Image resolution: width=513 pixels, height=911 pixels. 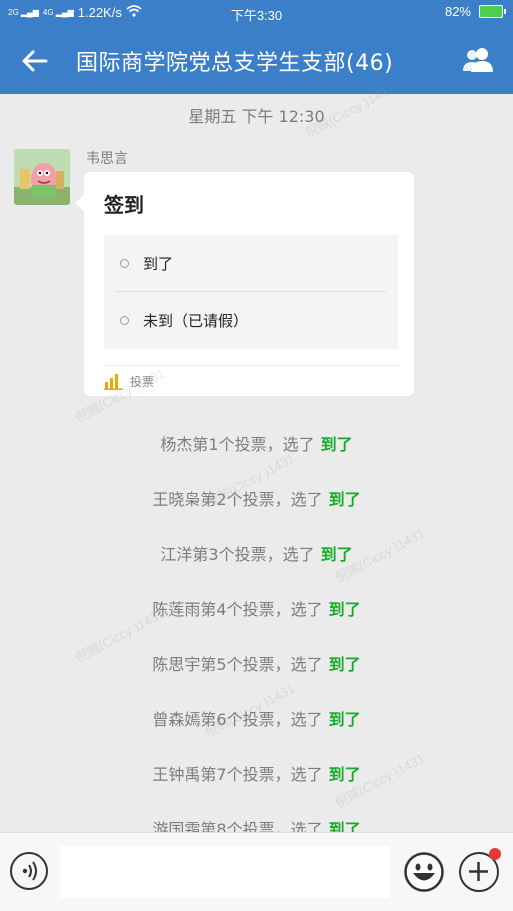 I want to click on status-bar: 2G ▂▄▆ 4G ▂▄▆ 1.22K/s 下午3:30 82%, so click(x=256, y=13).